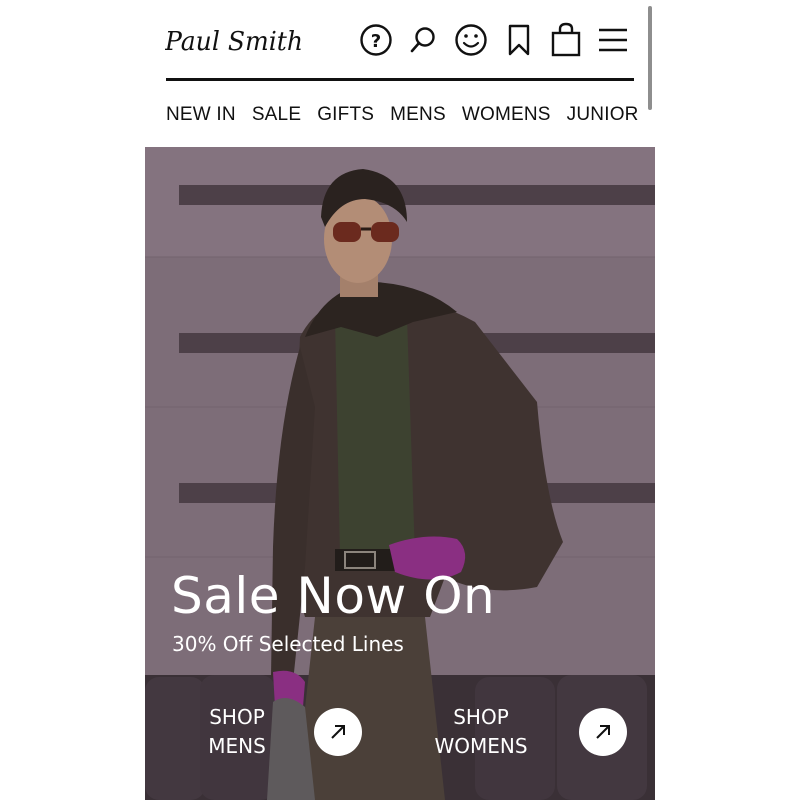 This screenshot has width=800, height=800. Describe the element at coordinates (519, 40) in the screenshot. I see `wishlist-icon` at that location.